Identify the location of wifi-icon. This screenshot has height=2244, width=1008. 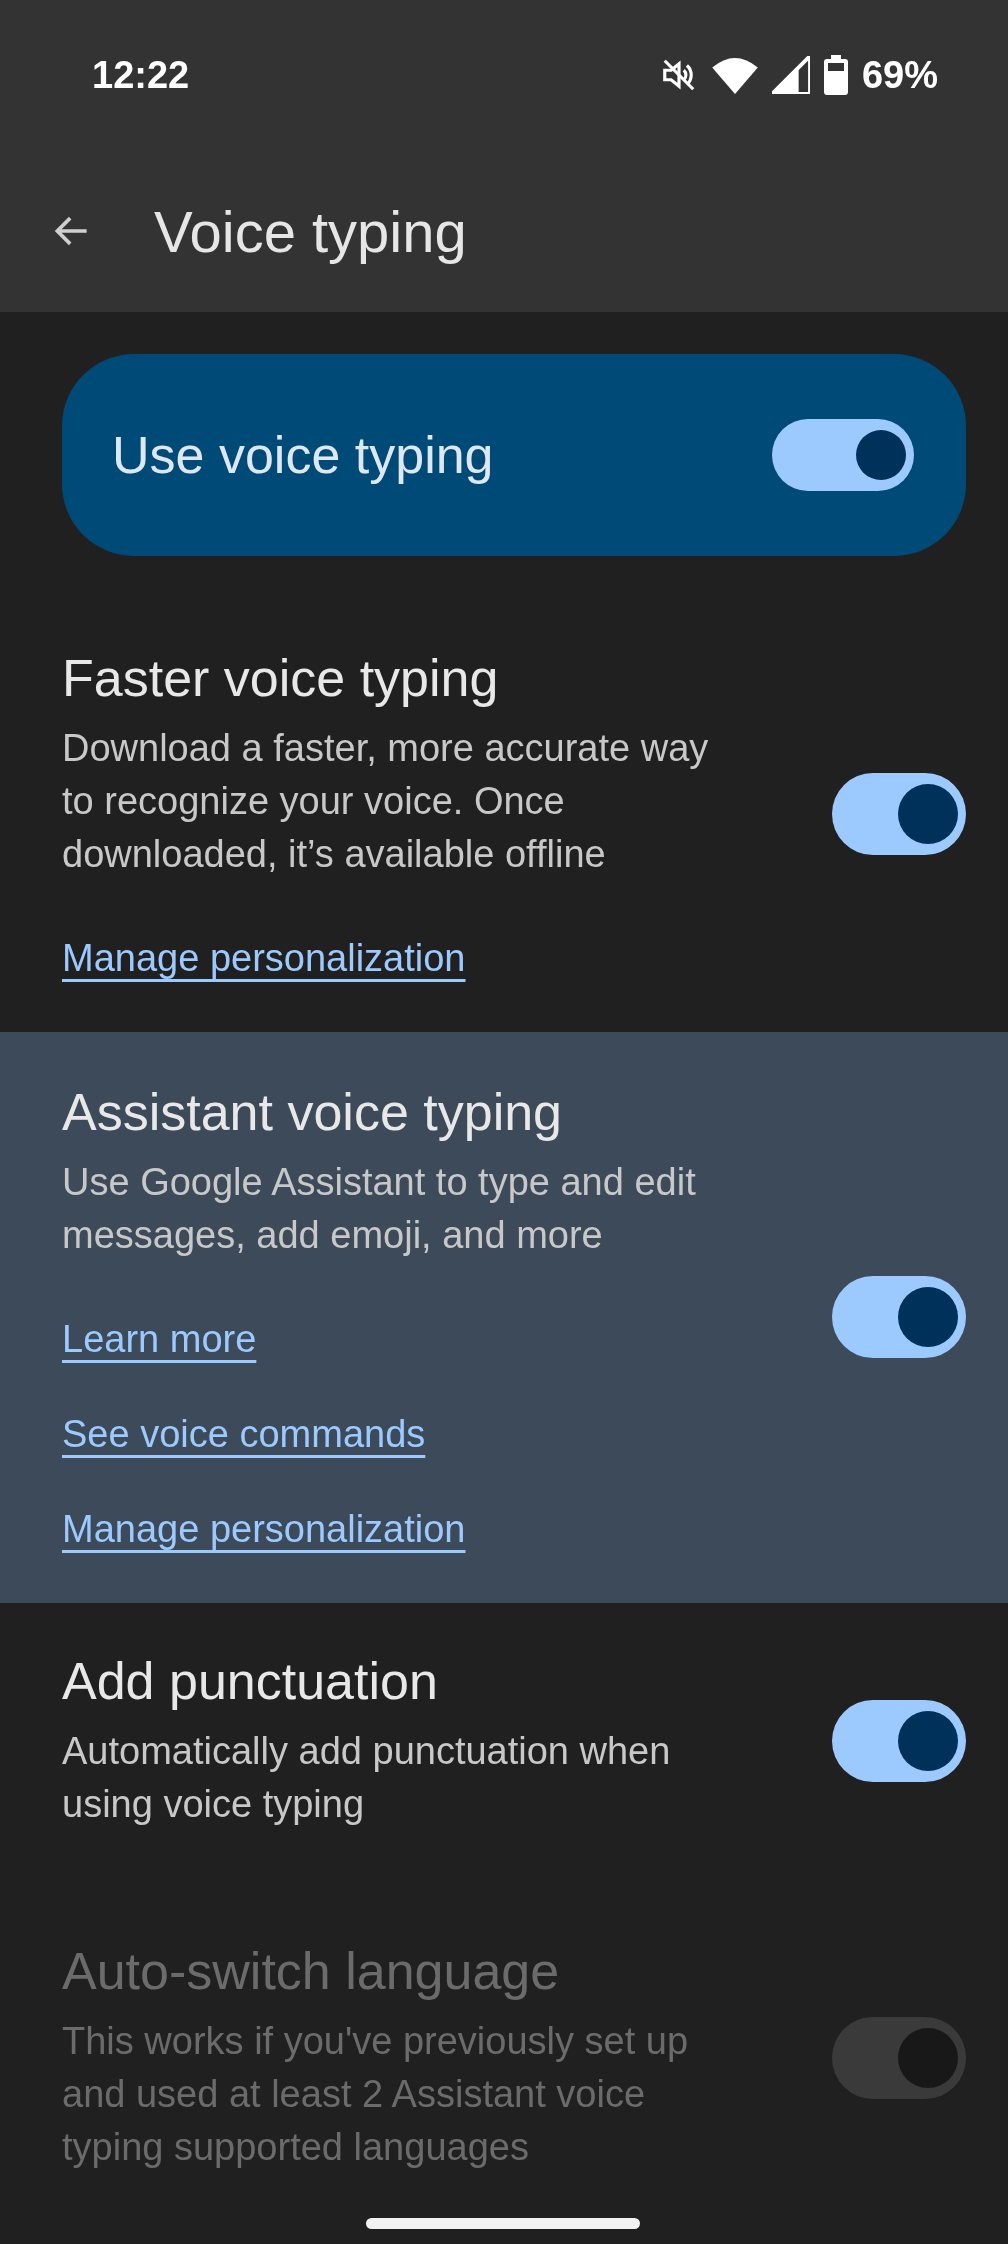
(734, 75).